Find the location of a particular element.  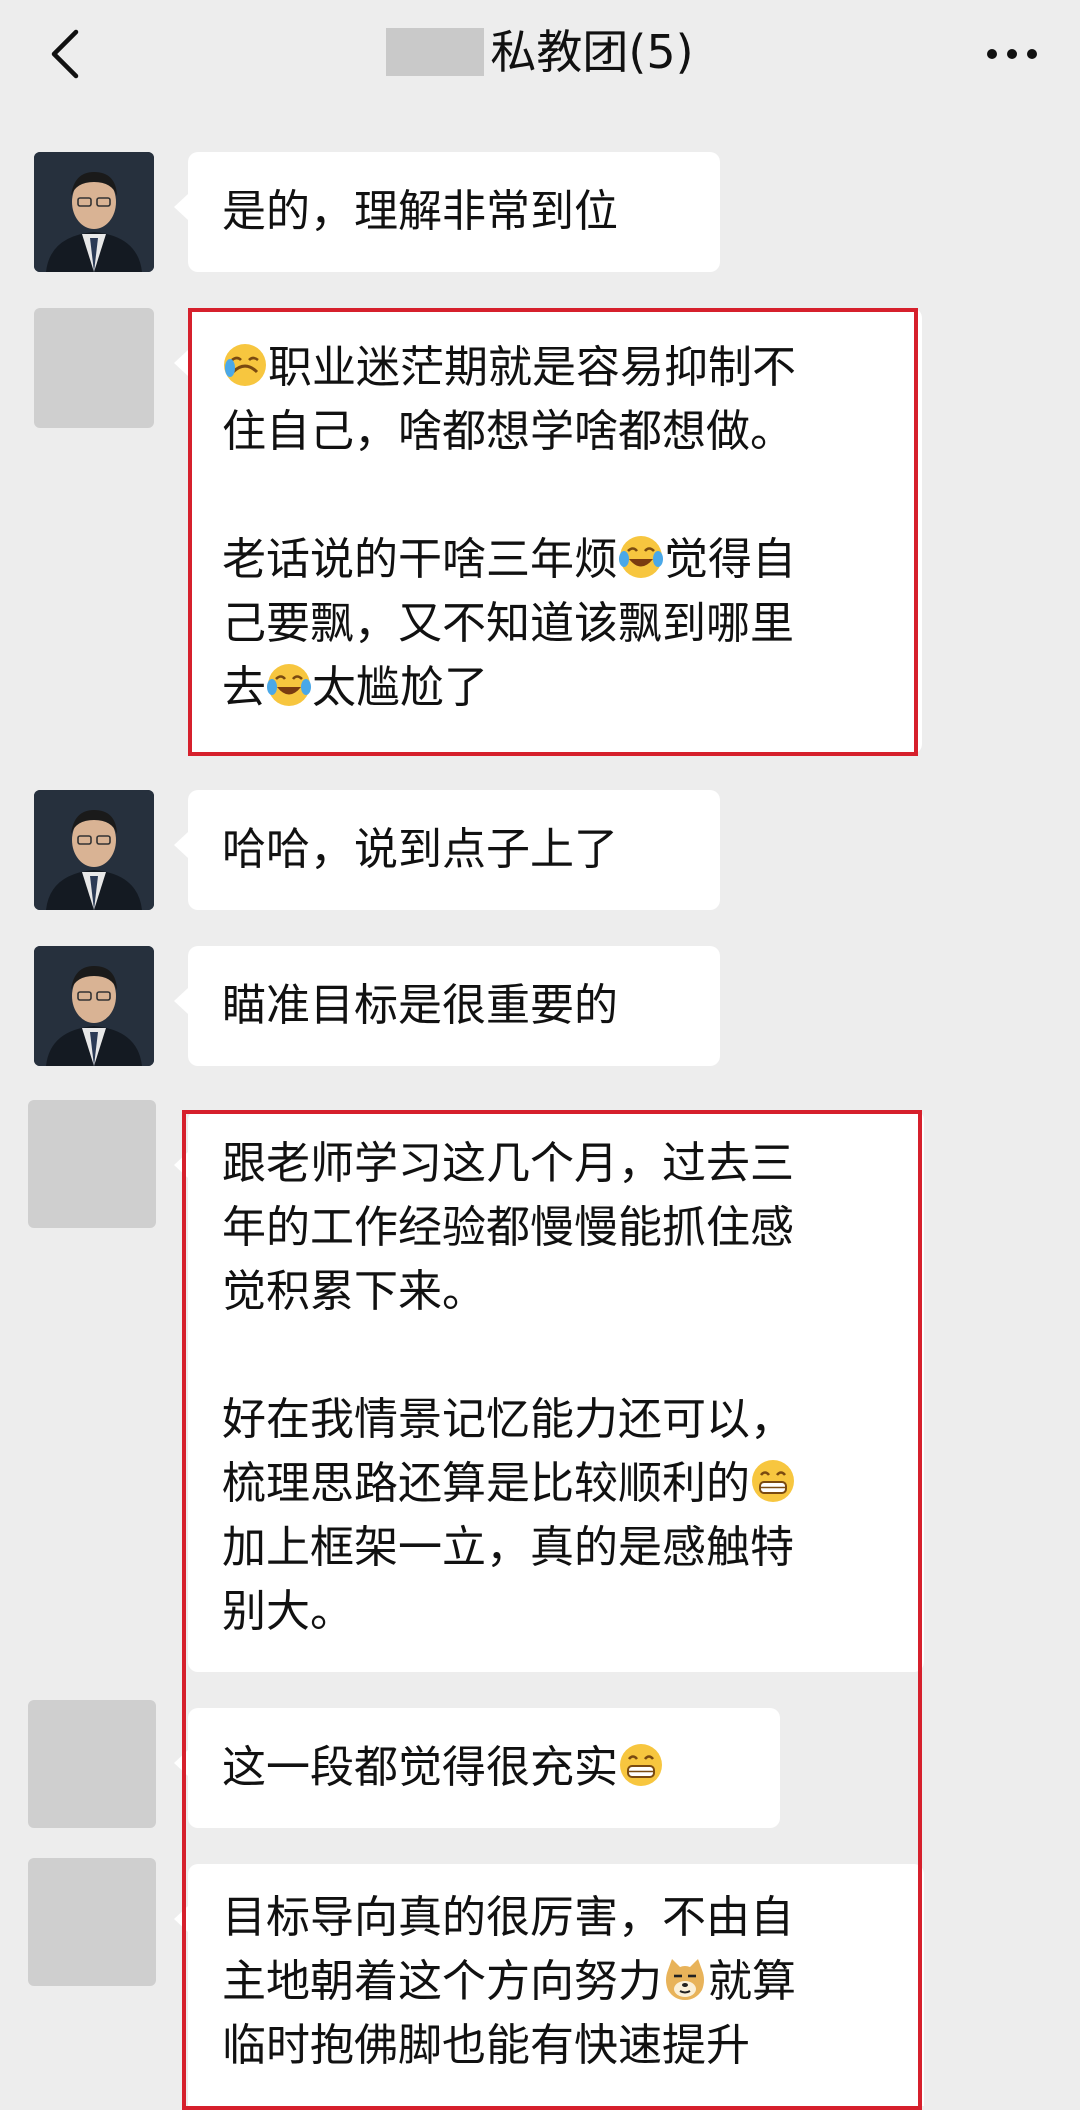

chat-title-area: 私教团(5) is located at coordinates (540, 54).